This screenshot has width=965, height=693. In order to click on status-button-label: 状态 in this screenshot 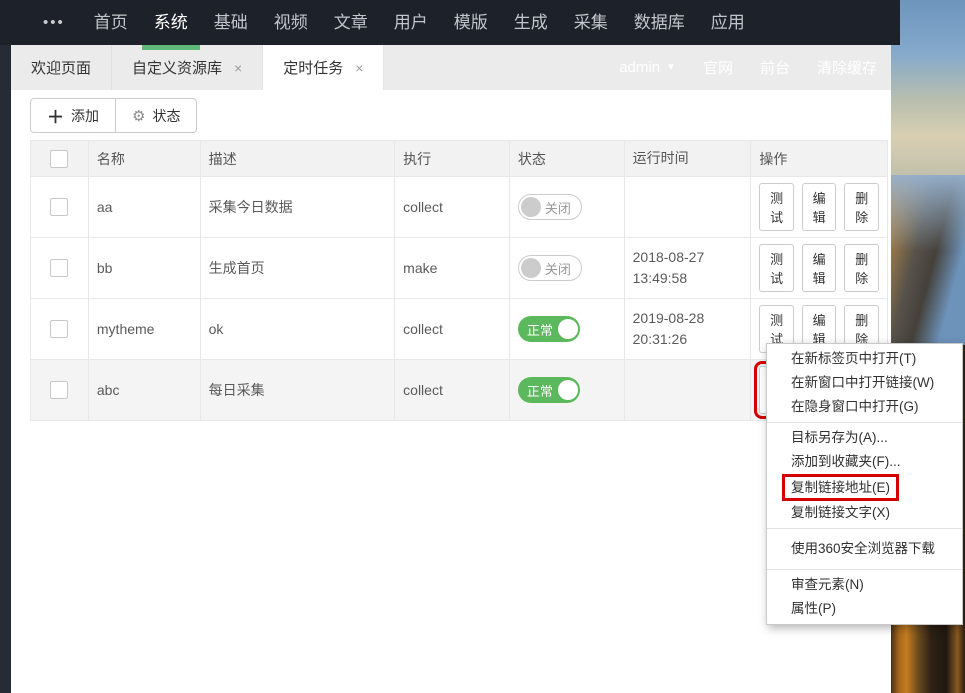, I will do `click(166, 115)`.